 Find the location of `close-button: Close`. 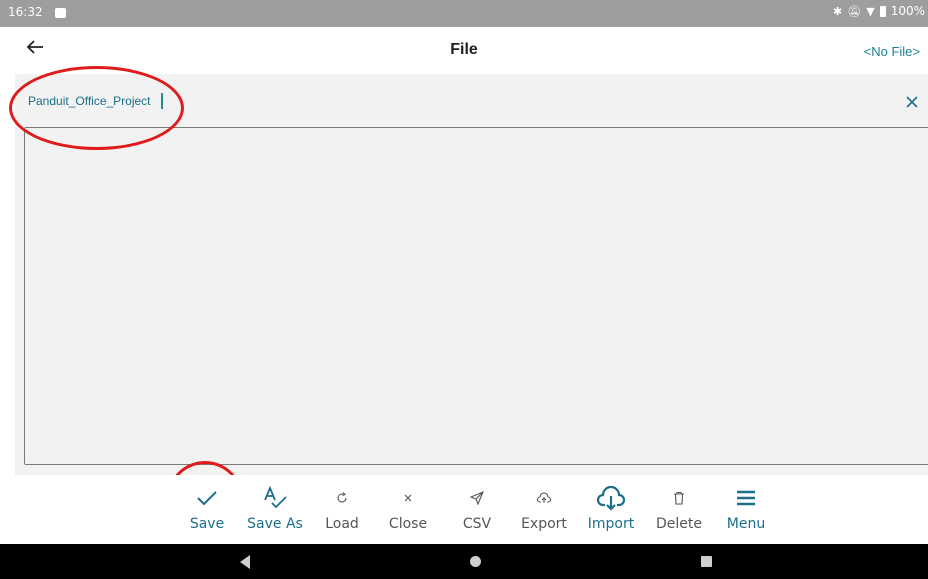

close-button: Close is located at coordinates (408, 514).